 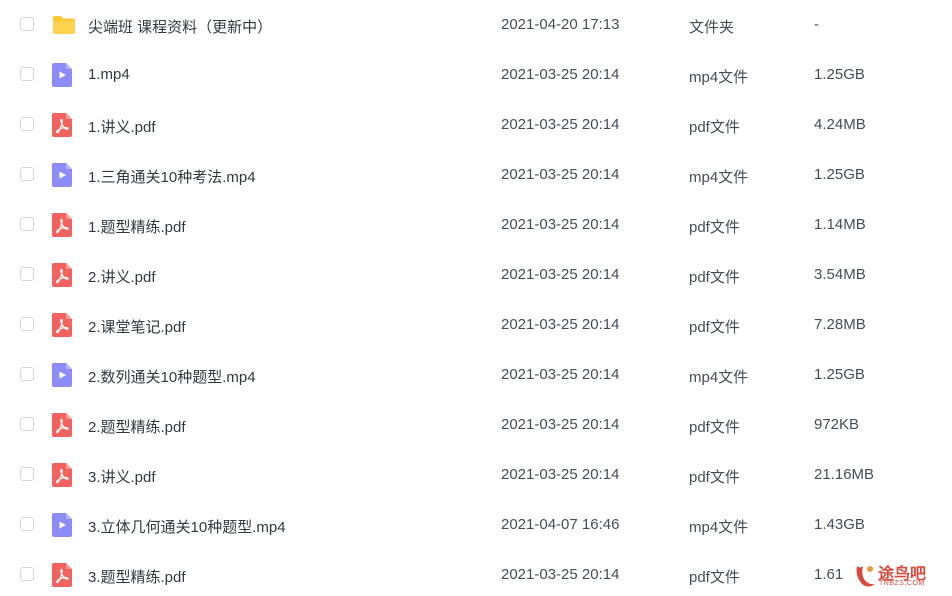 I want to click on file-size: 1.14MB, so click(x=840, y=224).